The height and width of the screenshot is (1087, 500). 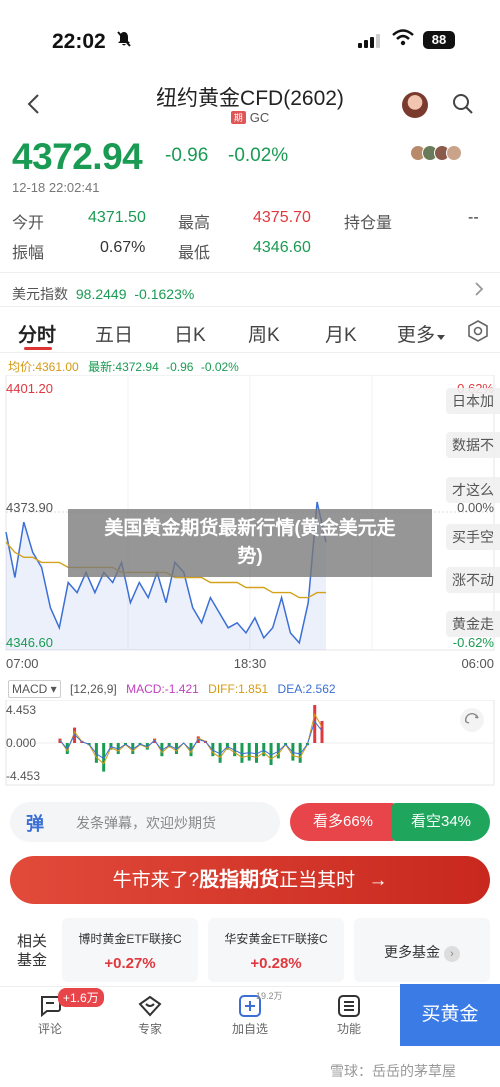 I want to click on usd-index-value: 98.2449, so click(x=101, y=294).